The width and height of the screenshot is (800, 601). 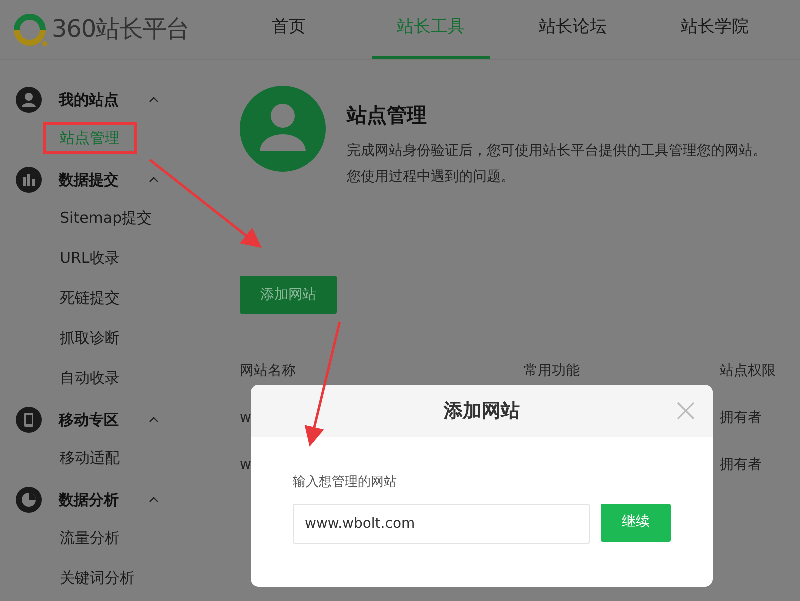 I want to click on sidebar-section-title: 数据提交, so click(x=104, y=180).